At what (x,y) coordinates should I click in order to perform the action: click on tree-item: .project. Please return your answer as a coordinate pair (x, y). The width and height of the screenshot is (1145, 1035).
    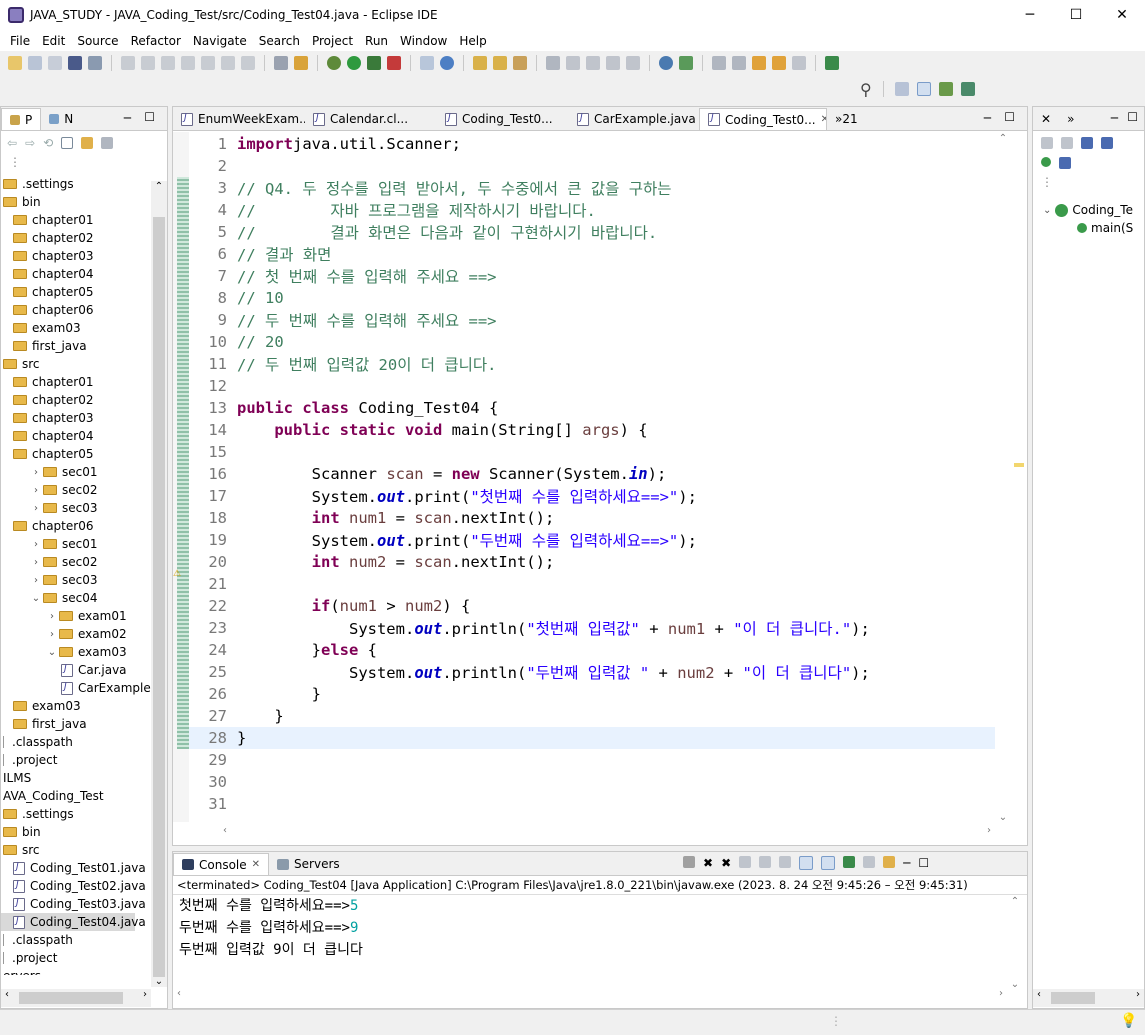
    Looking at the image, I should click on (29, 958).